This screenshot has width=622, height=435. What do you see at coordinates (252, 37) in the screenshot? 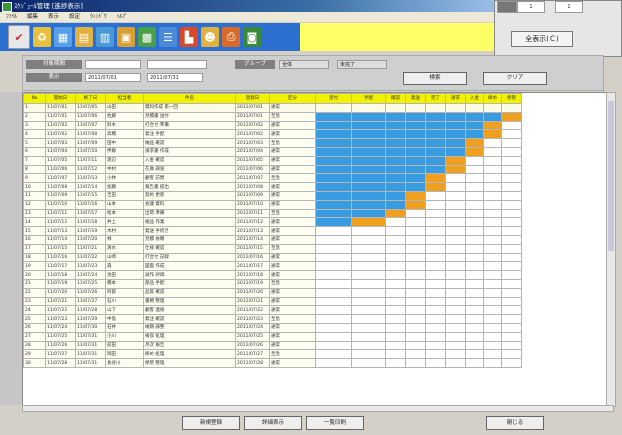
I see `camera-icon: ◙` at bounding box center [252, 37].